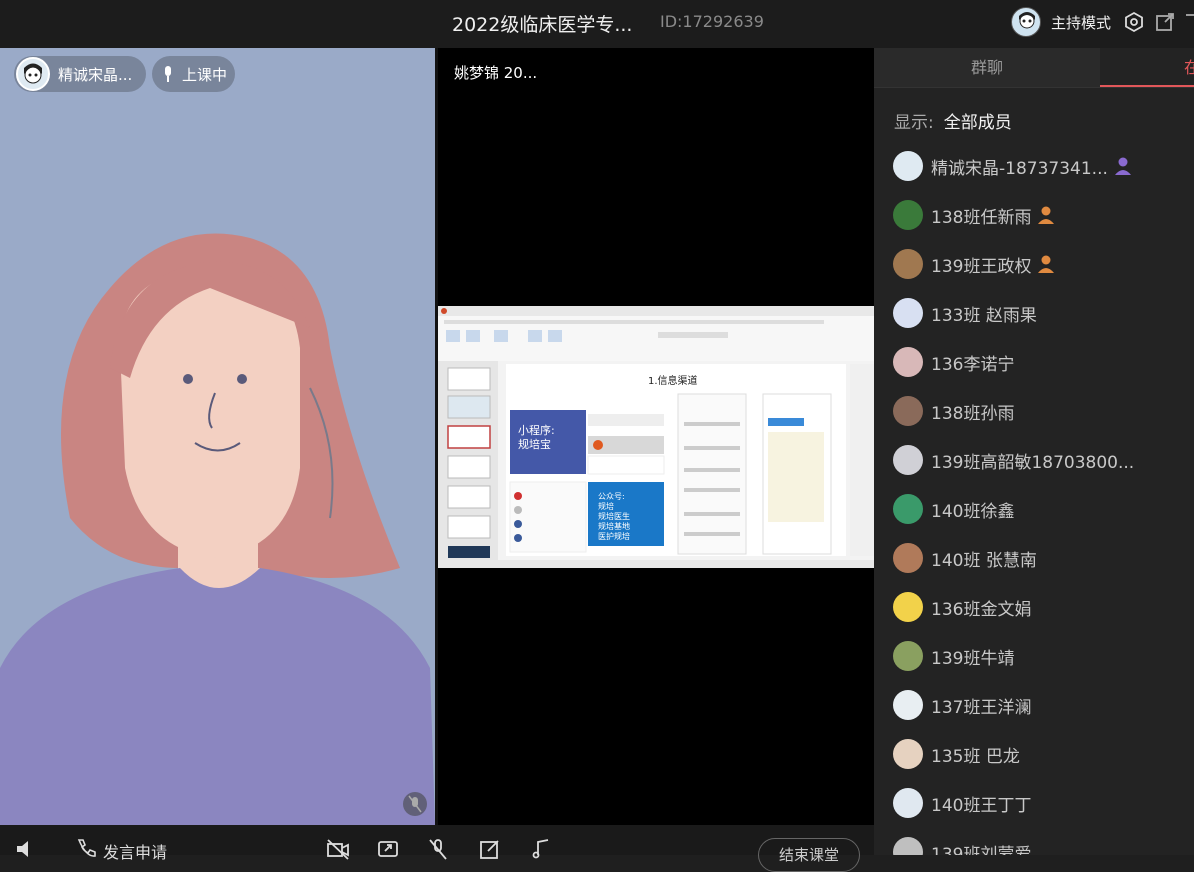 Image resolution: width=1194 pixels, height=872 pixels. What do you see at coordinates (987, 67) in the screenshot?
I see `tab-group-chat: 群聊` at bounding box center [987, 67].